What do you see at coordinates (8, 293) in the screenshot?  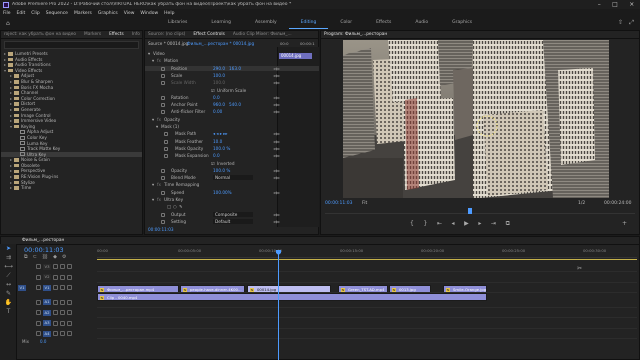 I see `pen-tool-icon: ✎` at bounding box center [8, 293].